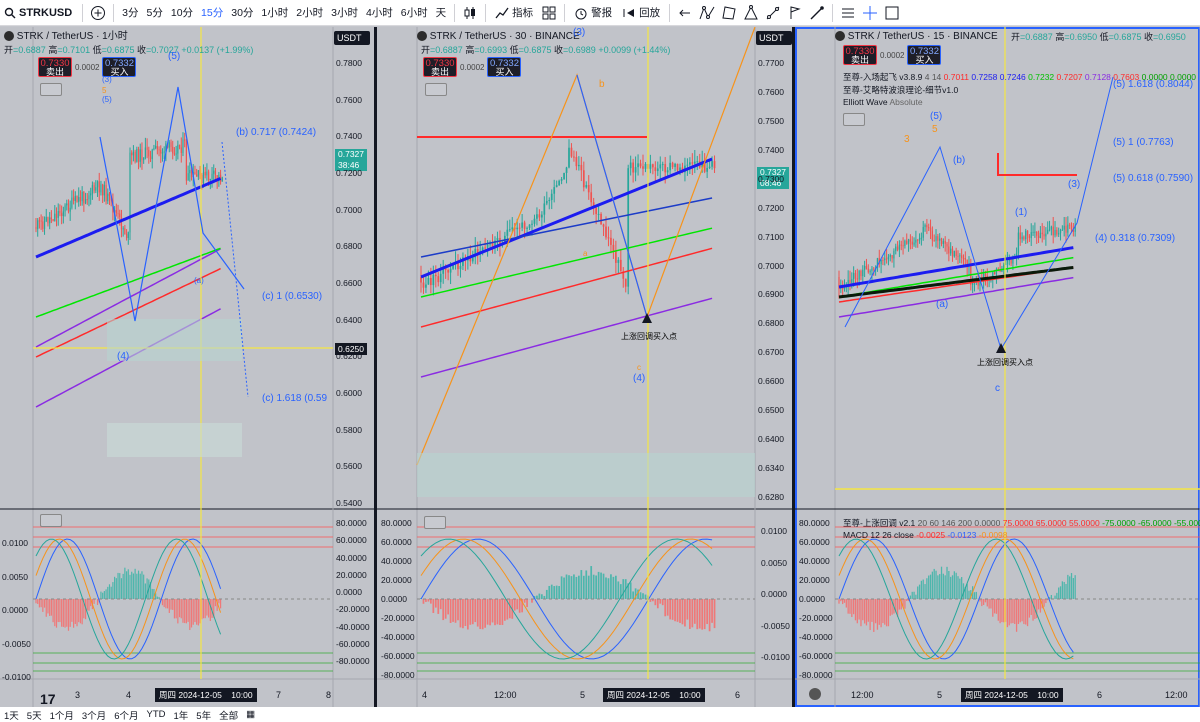 The width and height of the screenshot is (1200, 722). Describe the element at coordinates (126, 715) in the screenshot. I see `range-6m: 6个月` at that location.